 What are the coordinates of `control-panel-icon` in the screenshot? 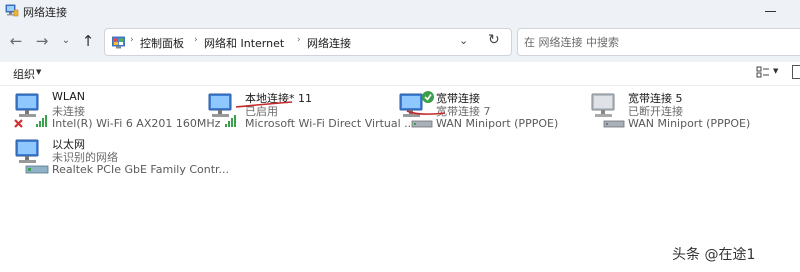 It's located at (118, 42).